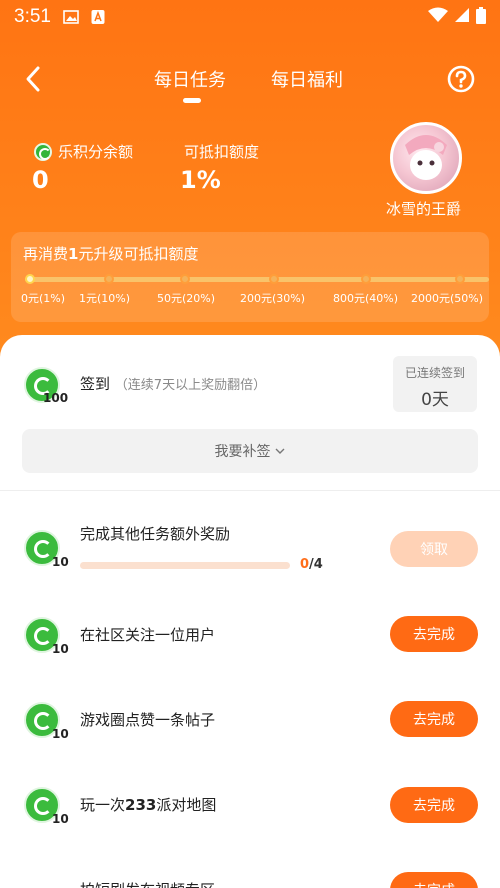  Describe the element at coordinates (222, 152) in the screenshot. I see `deduct-limit-label: 可抵扣额度` at that location.